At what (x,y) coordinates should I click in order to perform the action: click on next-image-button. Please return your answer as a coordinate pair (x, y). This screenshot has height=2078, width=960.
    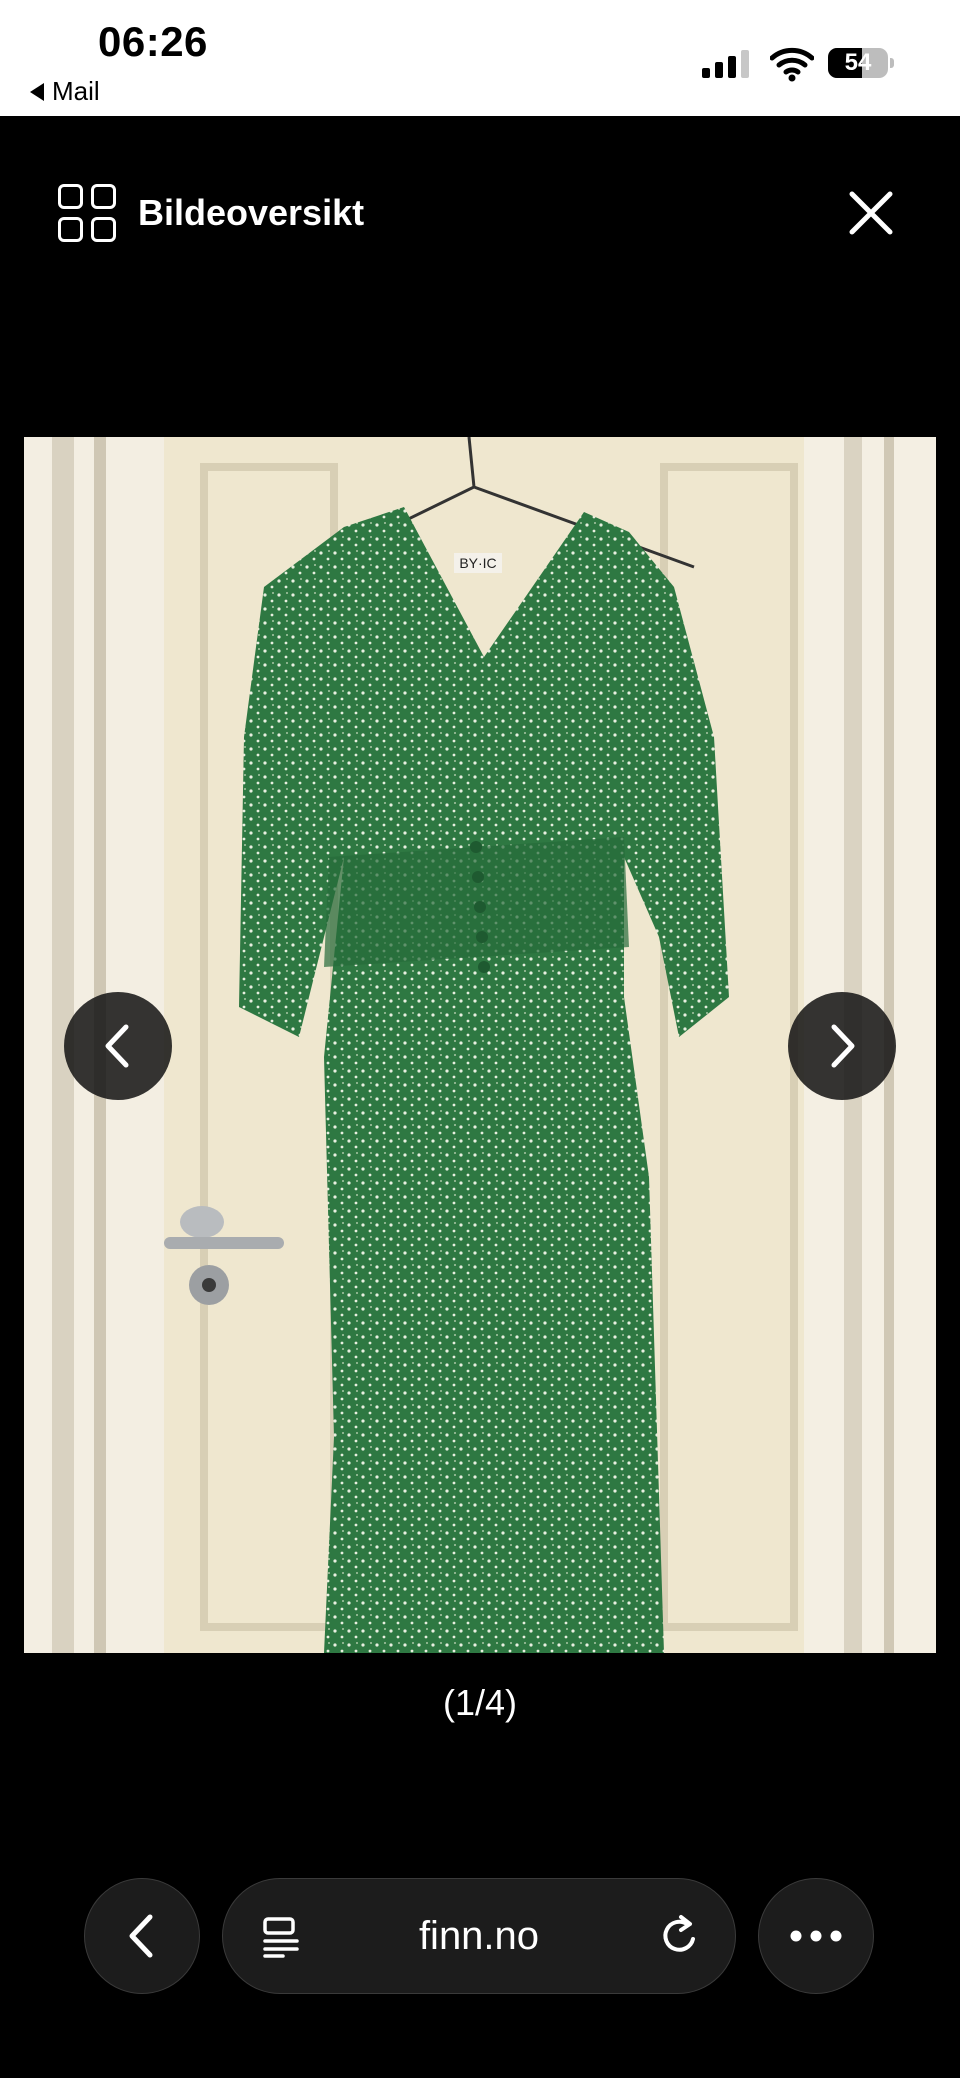
    Looking at the image, I should click on (842, 1046).